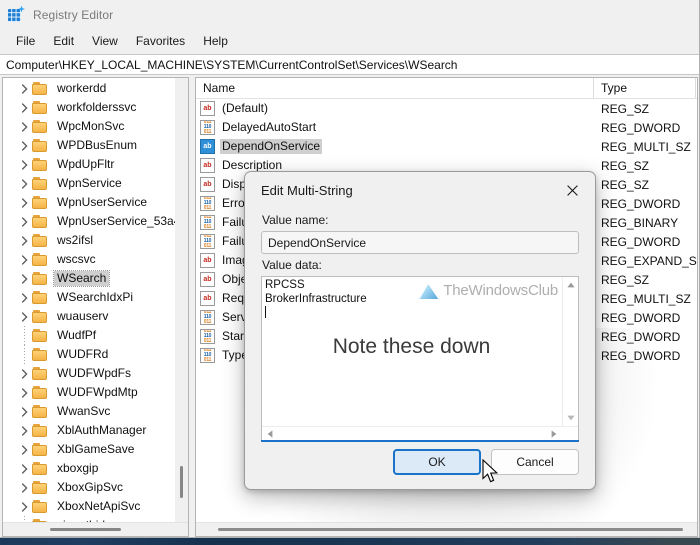  What do you see at coordinates (554, 434) in the screenshot?
I see `scroll-right-icon` at bounding box center [554, 434].